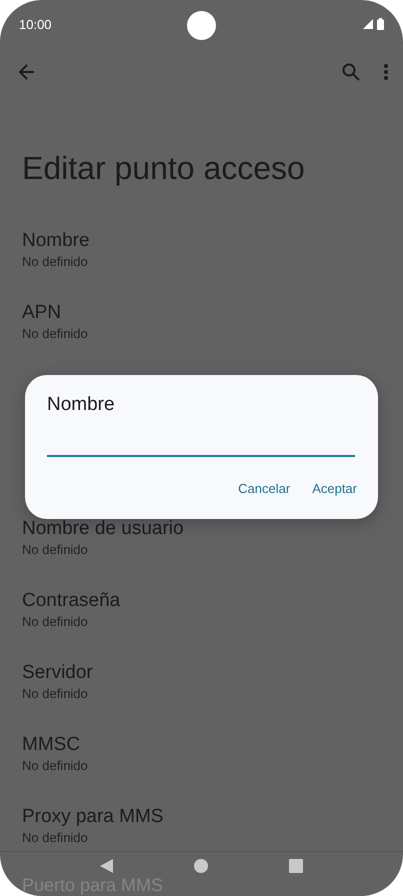  I want to click on camera-cutout, so click(201, 25).